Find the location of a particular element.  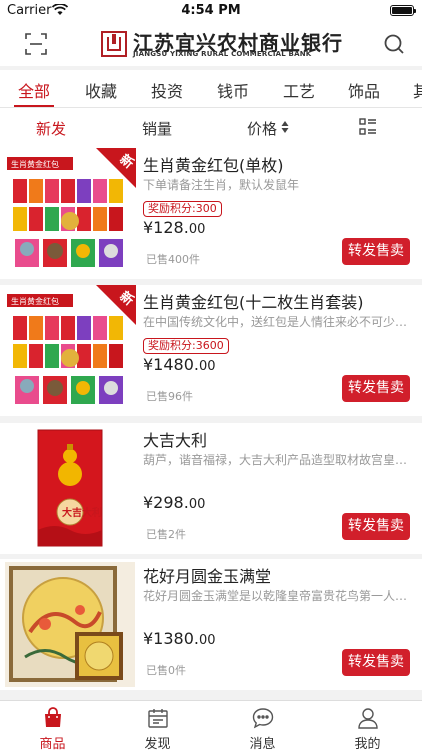

product-price: ¥128.00 is located at coordinates (174, 227).